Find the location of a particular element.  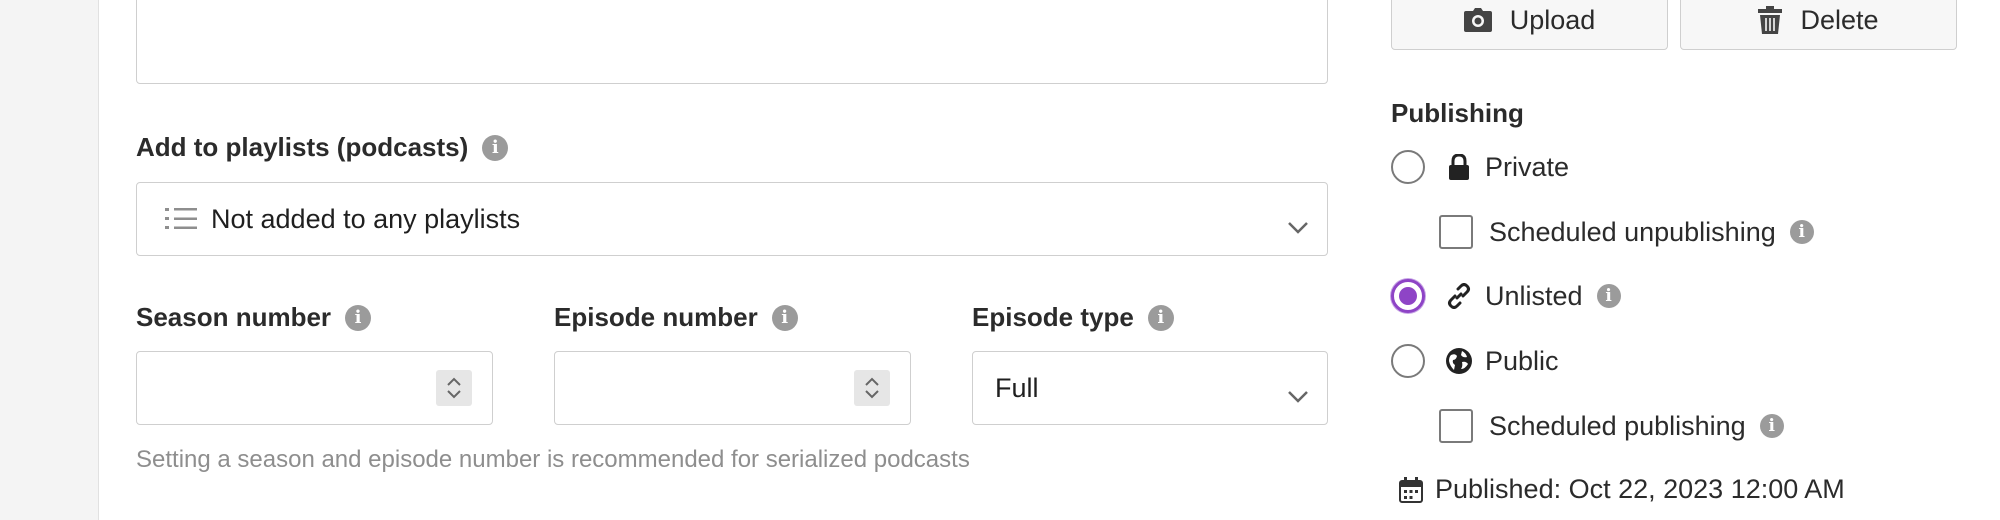

episode-type-label: Episode type i is located at coordinates (1073, 317).